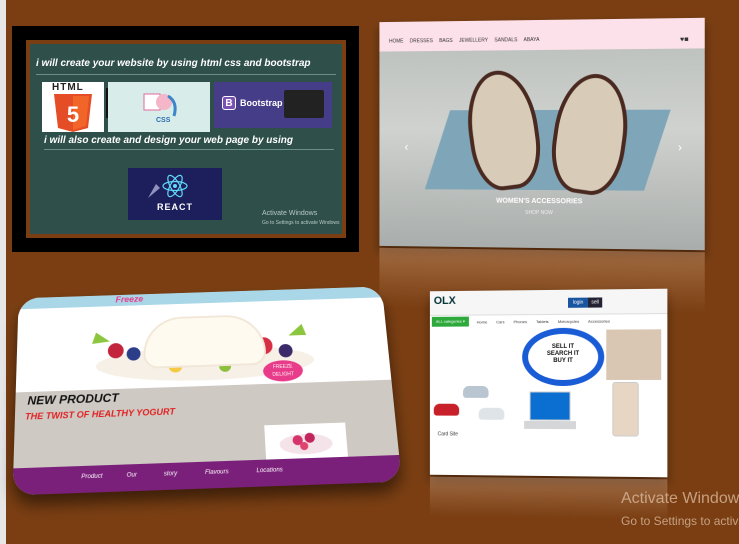 Image resolution: width=739 pixels, height=544 pixels. What do you see at coordinates (550, 409) in the screenshot?
I see `laptop-icon` at bounding box center [550, 409].